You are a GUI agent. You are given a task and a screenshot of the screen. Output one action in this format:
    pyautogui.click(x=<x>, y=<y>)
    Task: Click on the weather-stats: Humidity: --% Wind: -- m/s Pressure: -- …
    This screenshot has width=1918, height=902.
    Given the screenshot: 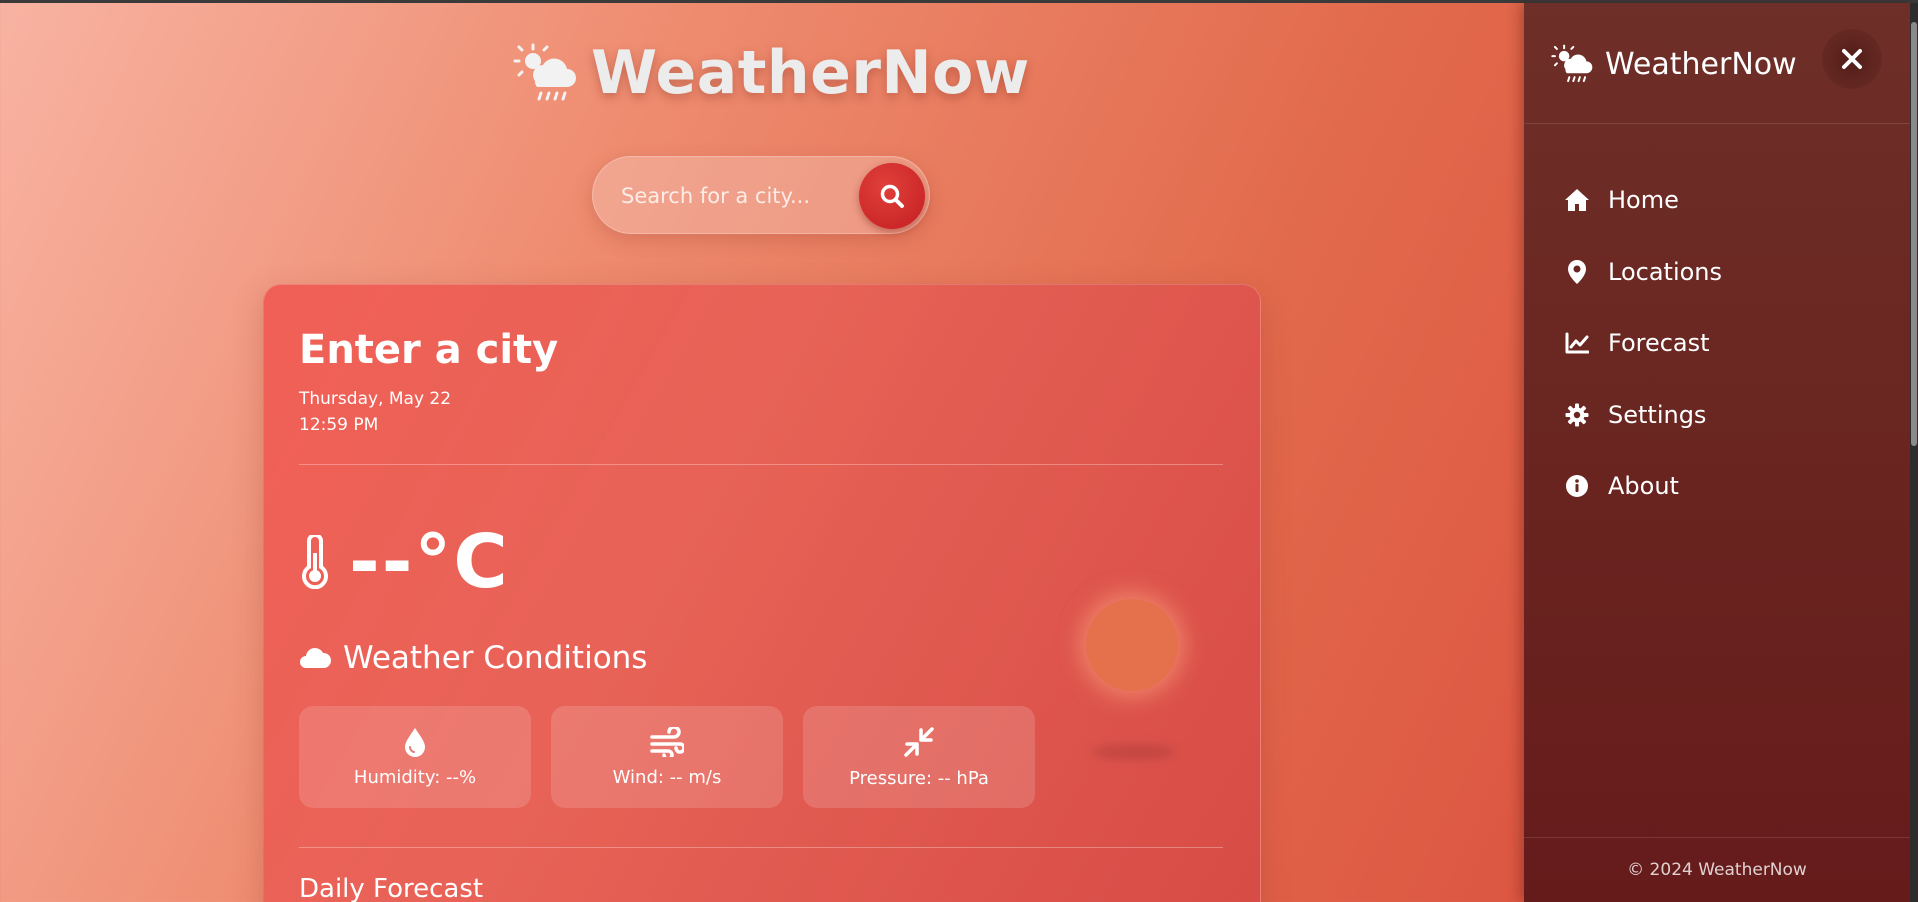 What is the action you would take?
    pyautogui.click(x=667, y=757)
    